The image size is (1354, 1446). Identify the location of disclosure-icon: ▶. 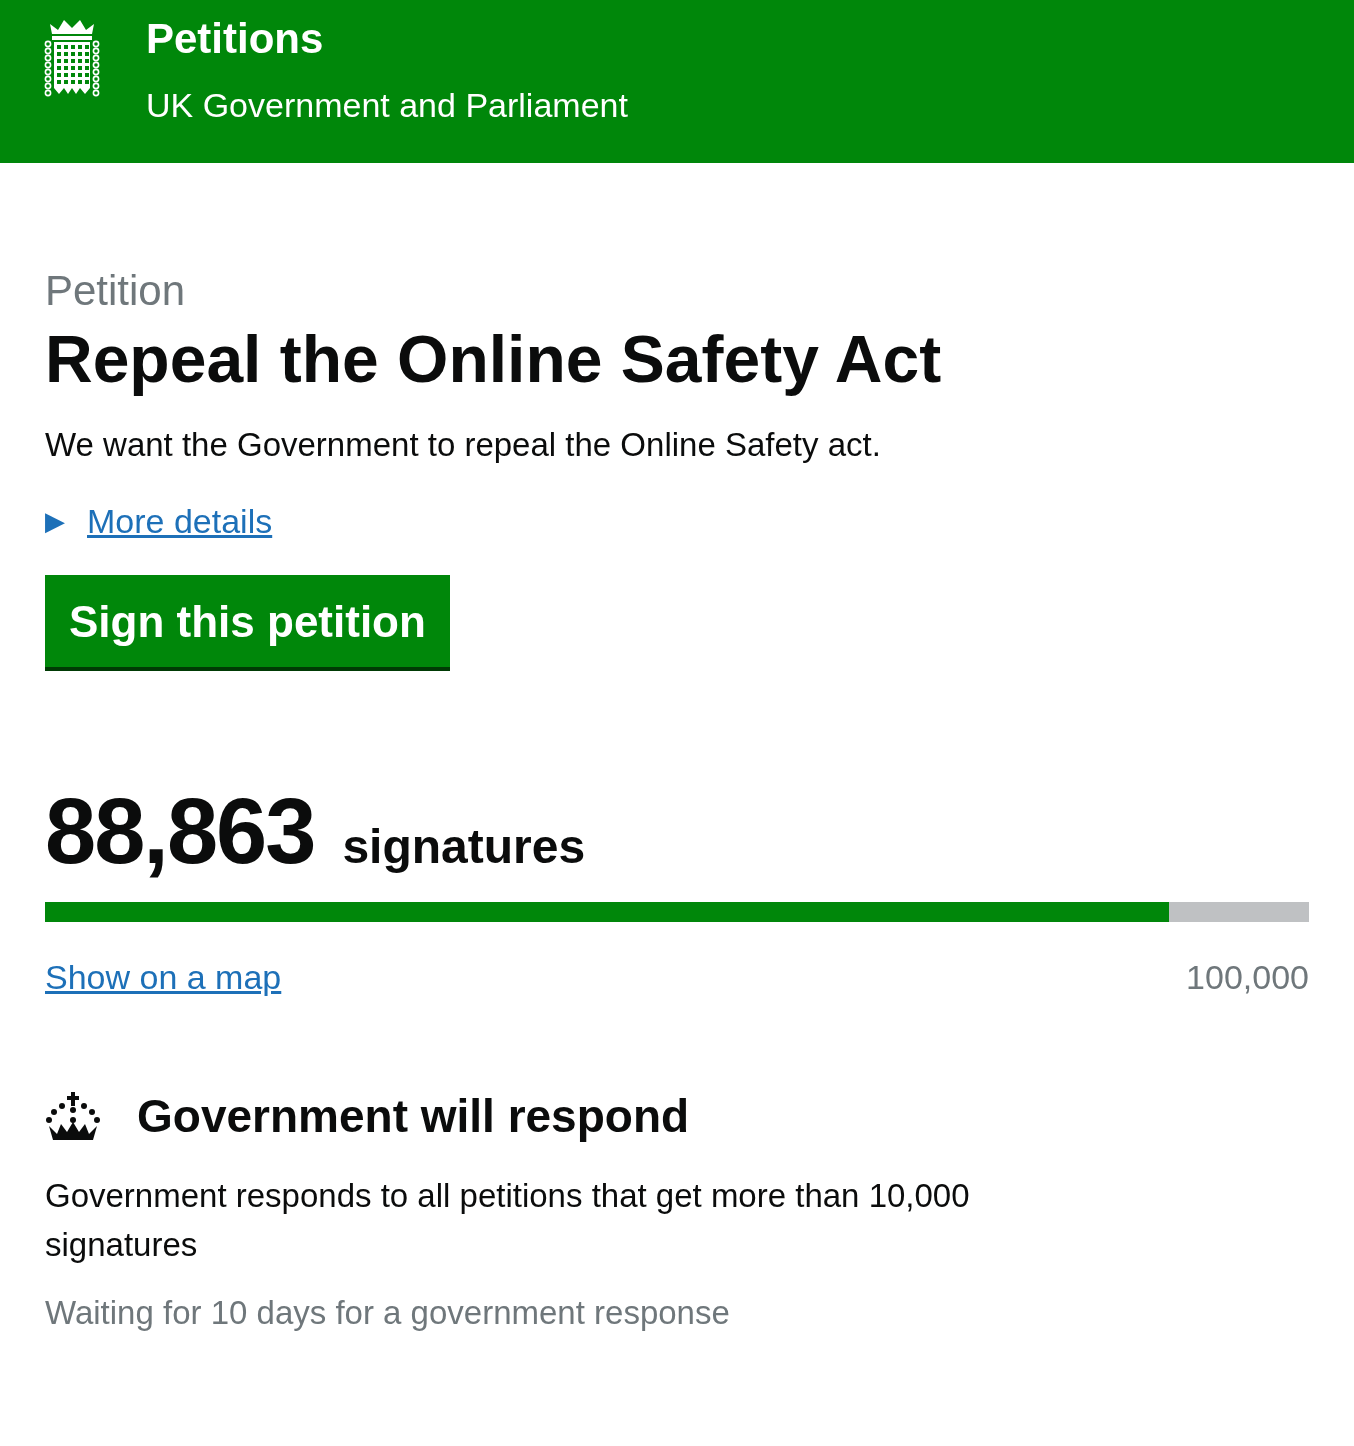
(55, 521).